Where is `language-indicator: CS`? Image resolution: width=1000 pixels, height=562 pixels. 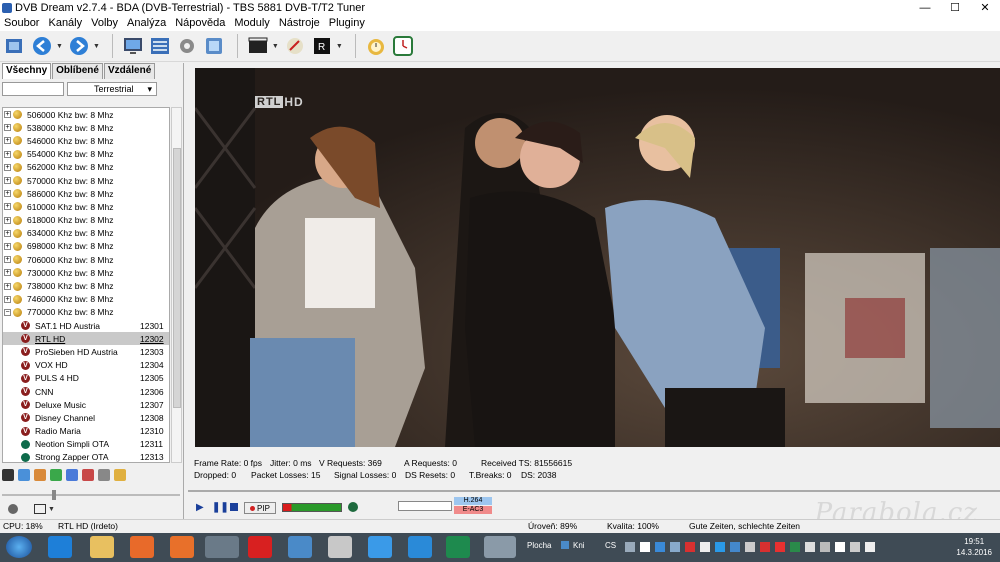
language-indicator: CS is located at coordinates (610, 545).